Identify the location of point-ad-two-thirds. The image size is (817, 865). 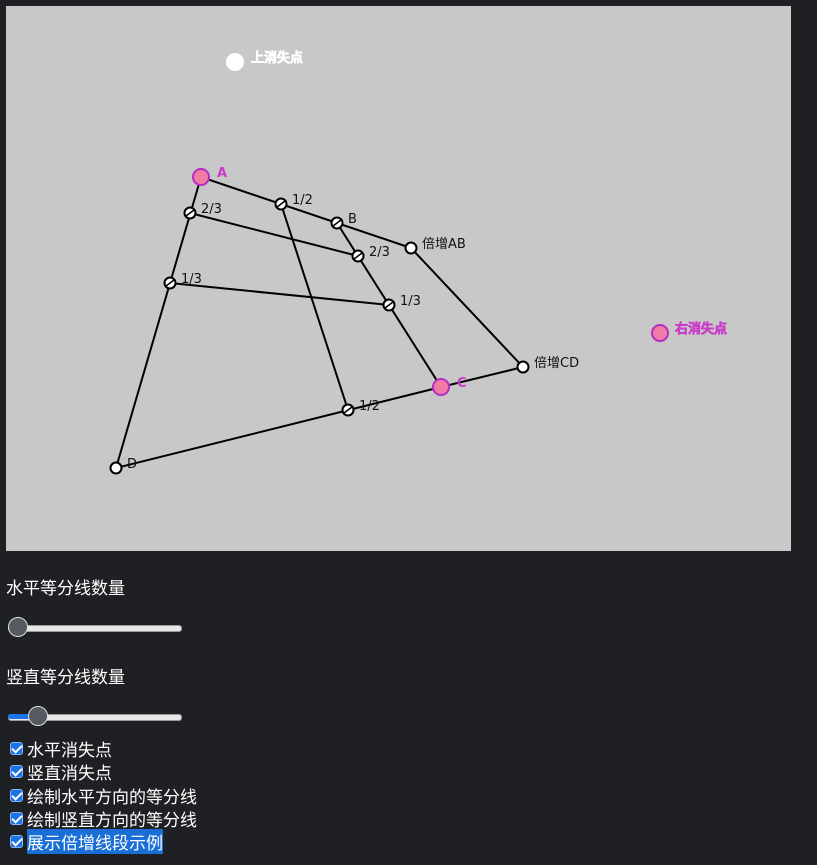
(190, 213).